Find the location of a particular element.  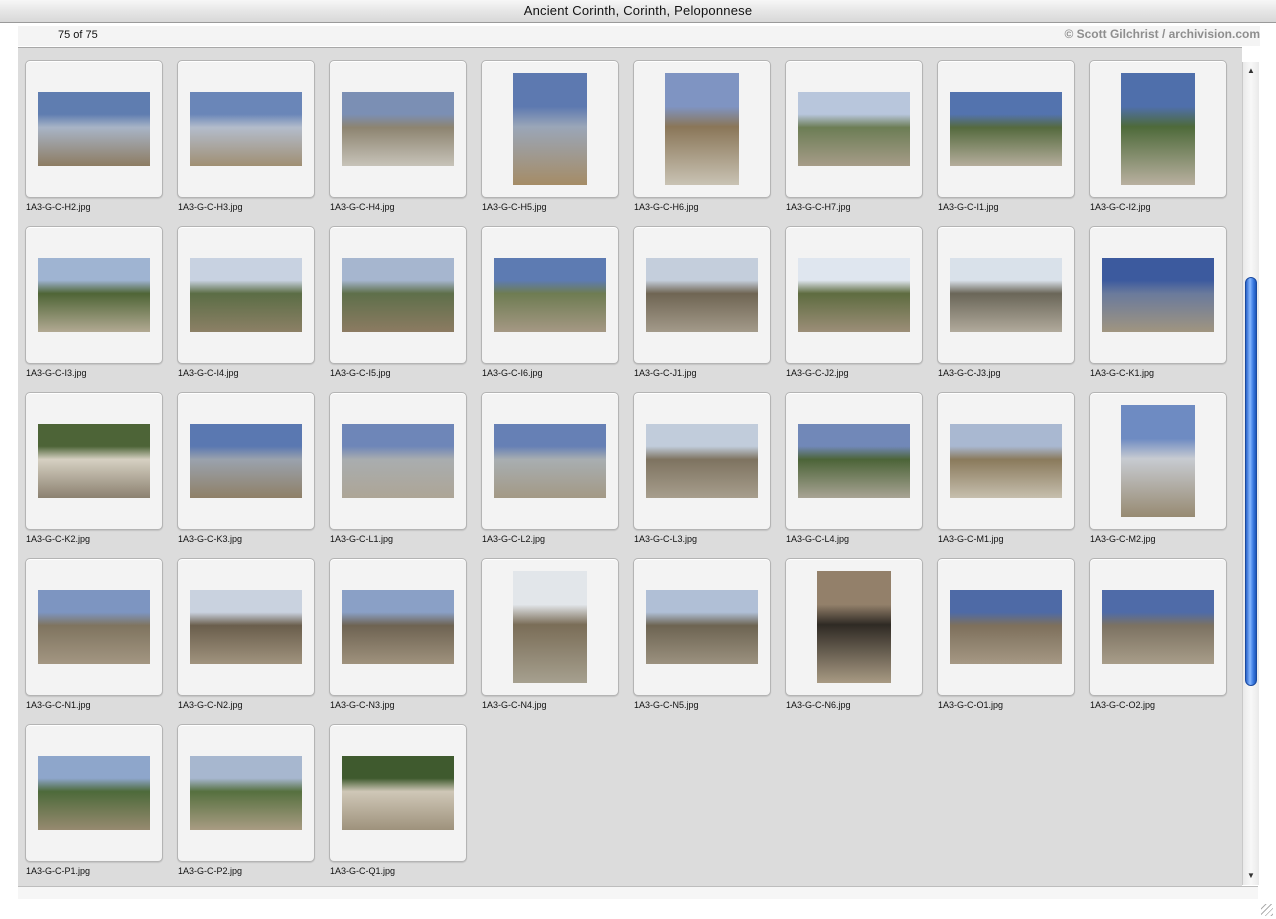

thumbnail-item: 1A3-G-C-H3.jpg is located at coordinates (246, 143).